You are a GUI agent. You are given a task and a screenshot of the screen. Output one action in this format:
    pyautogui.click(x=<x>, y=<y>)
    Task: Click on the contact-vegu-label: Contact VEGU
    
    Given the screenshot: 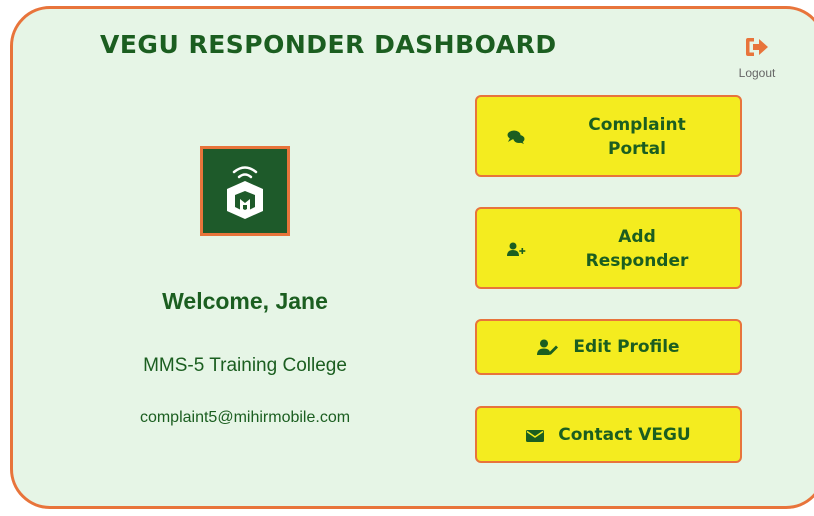 What is the action you would take?
    pyautogui.click(x=624, y=434)
    